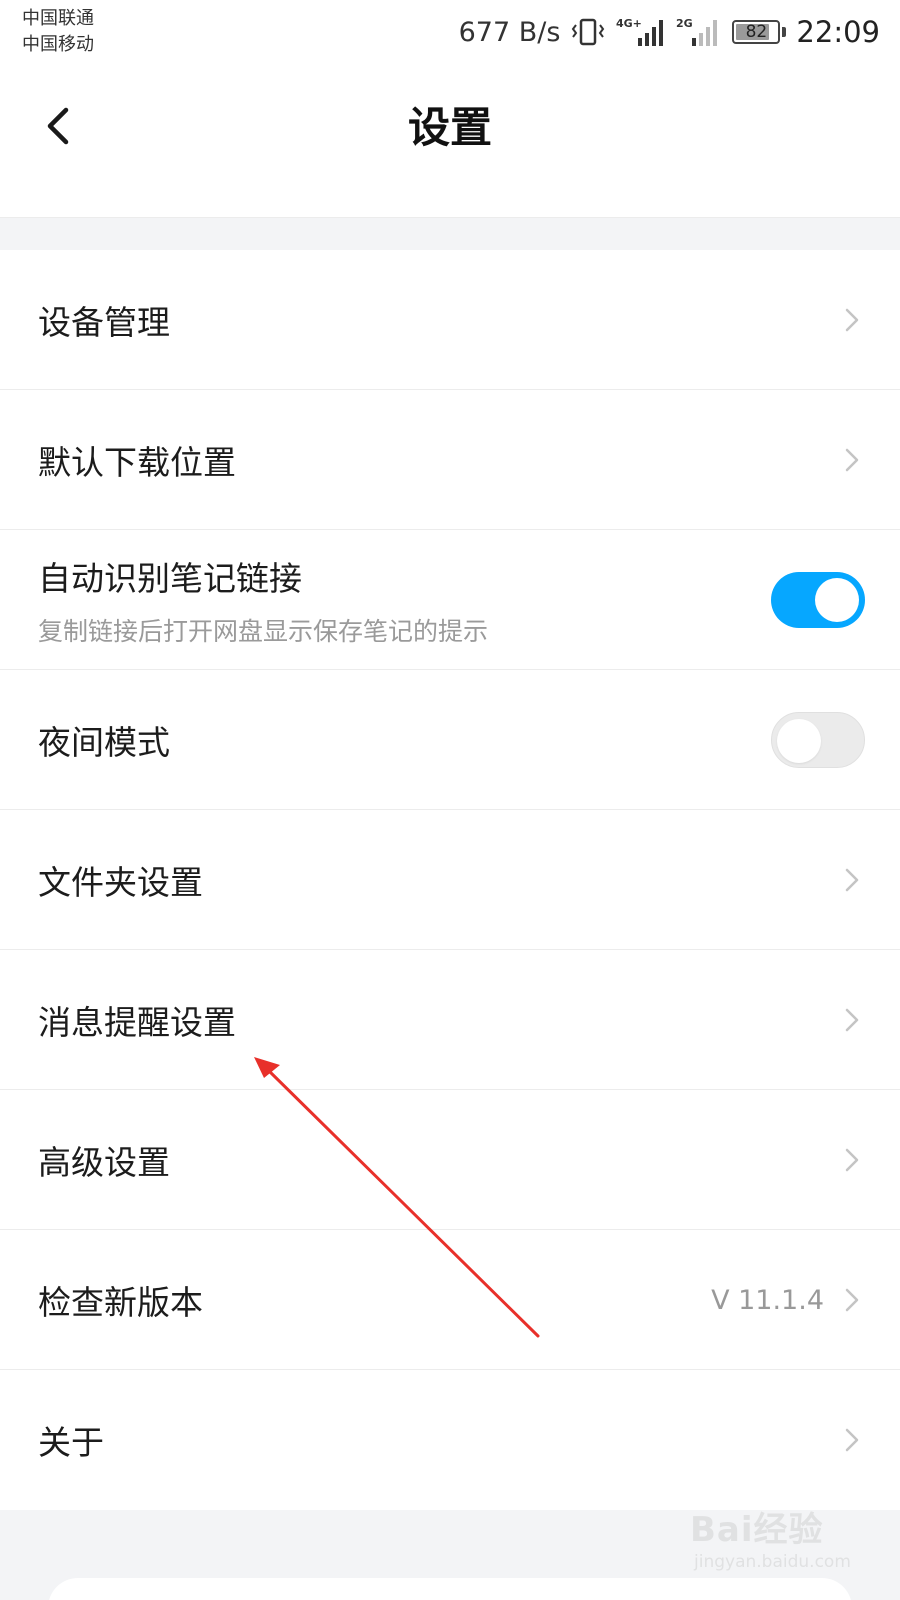  I want to click on row-label: 检查新版本, so click(120, 1302).